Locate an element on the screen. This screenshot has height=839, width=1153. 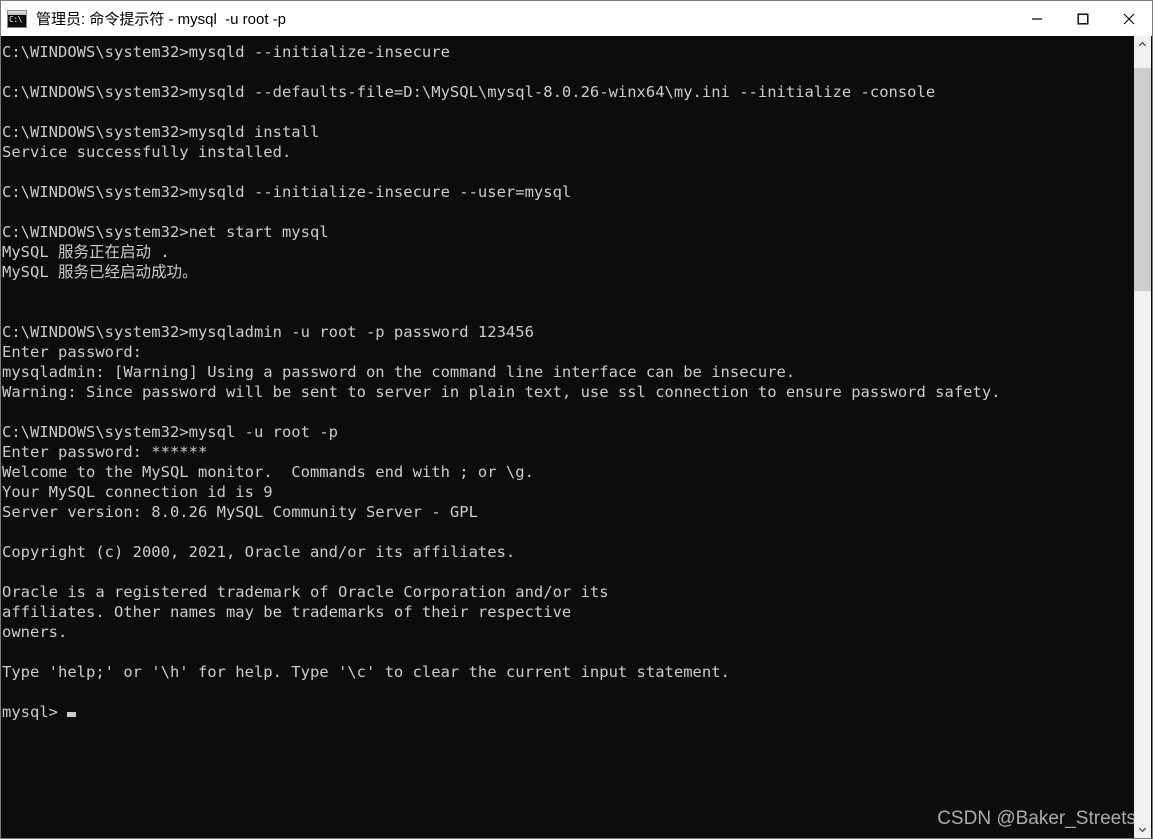
cmd-icon: C:\ is located at coordinates (17, 18).